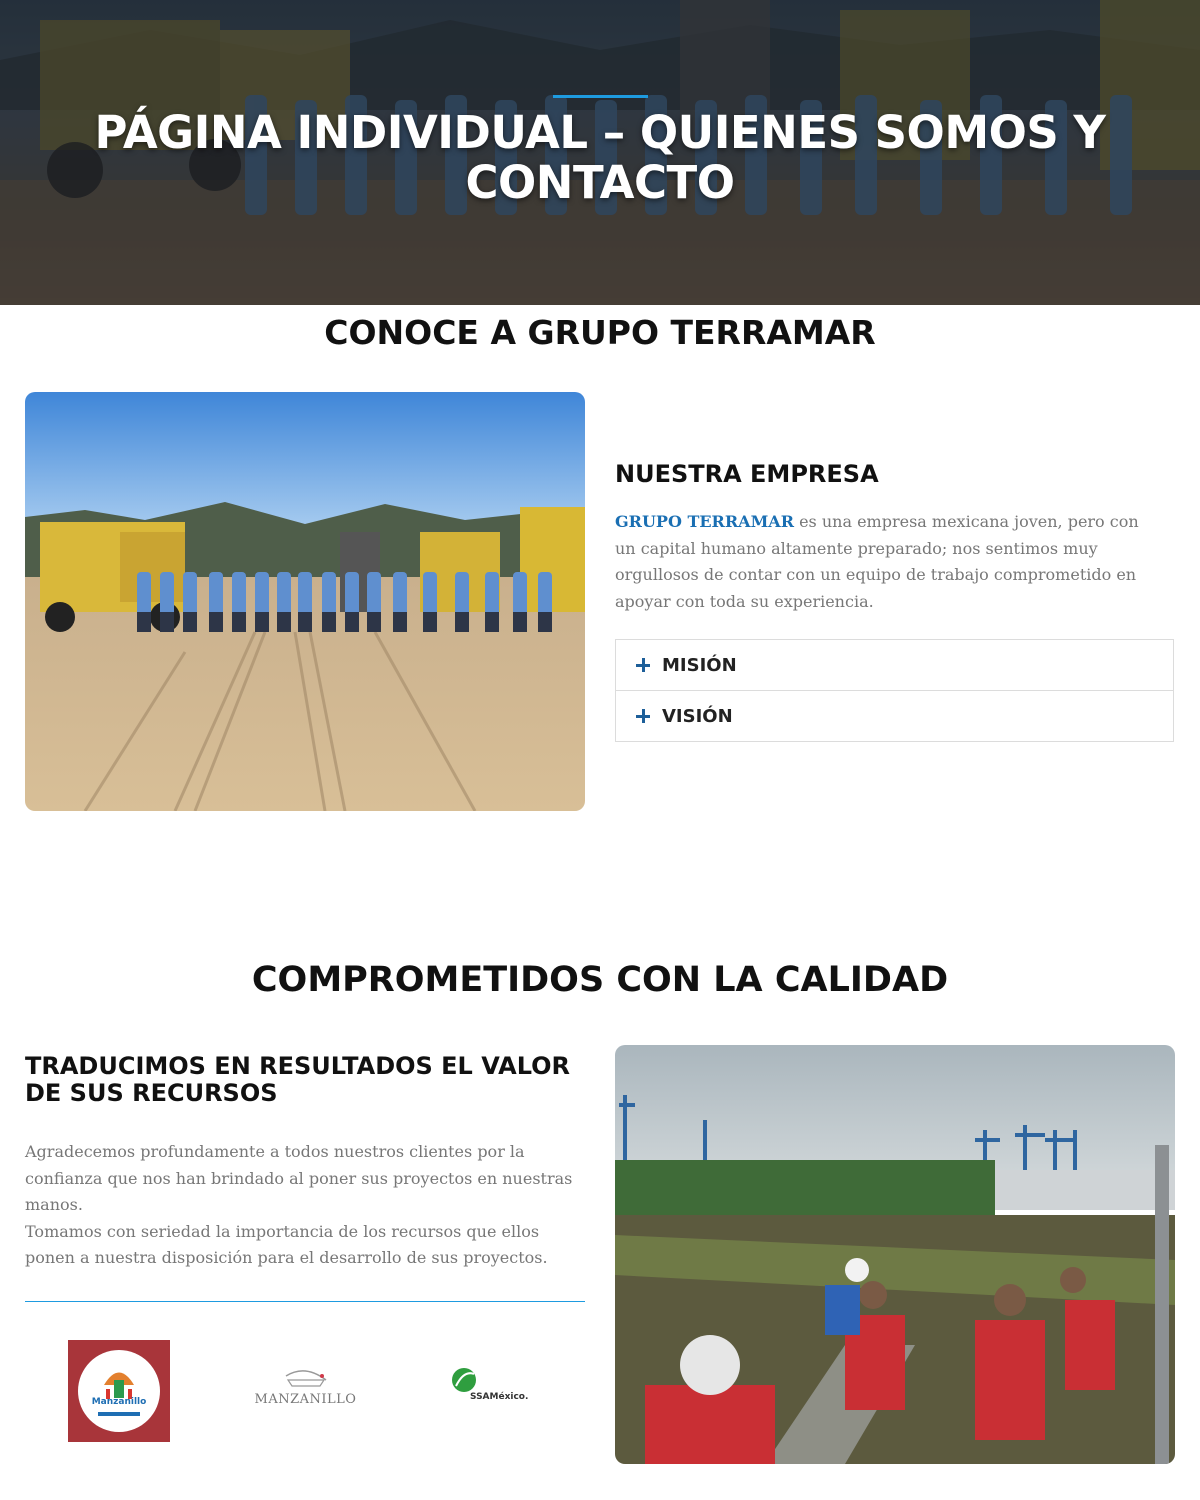 Image resolution: width=1200 pixels, height=1500 pixels. What do you see at coordinates (600, 332) in the screenshot?
I see `section-title-about: CONOCE A GRUPO TERRAMAR` at bounding box center [600, 332].